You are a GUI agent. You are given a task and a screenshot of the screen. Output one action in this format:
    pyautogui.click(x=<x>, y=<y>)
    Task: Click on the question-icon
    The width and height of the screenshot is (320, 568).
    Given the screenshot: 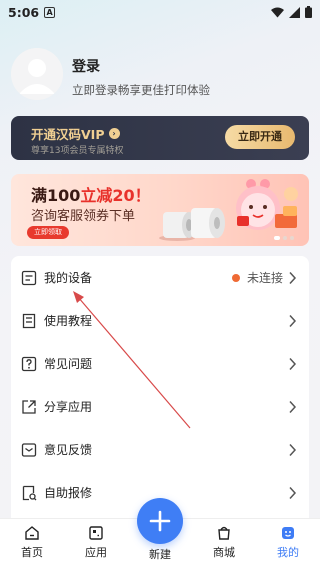 What is the action you would take?
    pyautogui.click(x=29, y=363)
    